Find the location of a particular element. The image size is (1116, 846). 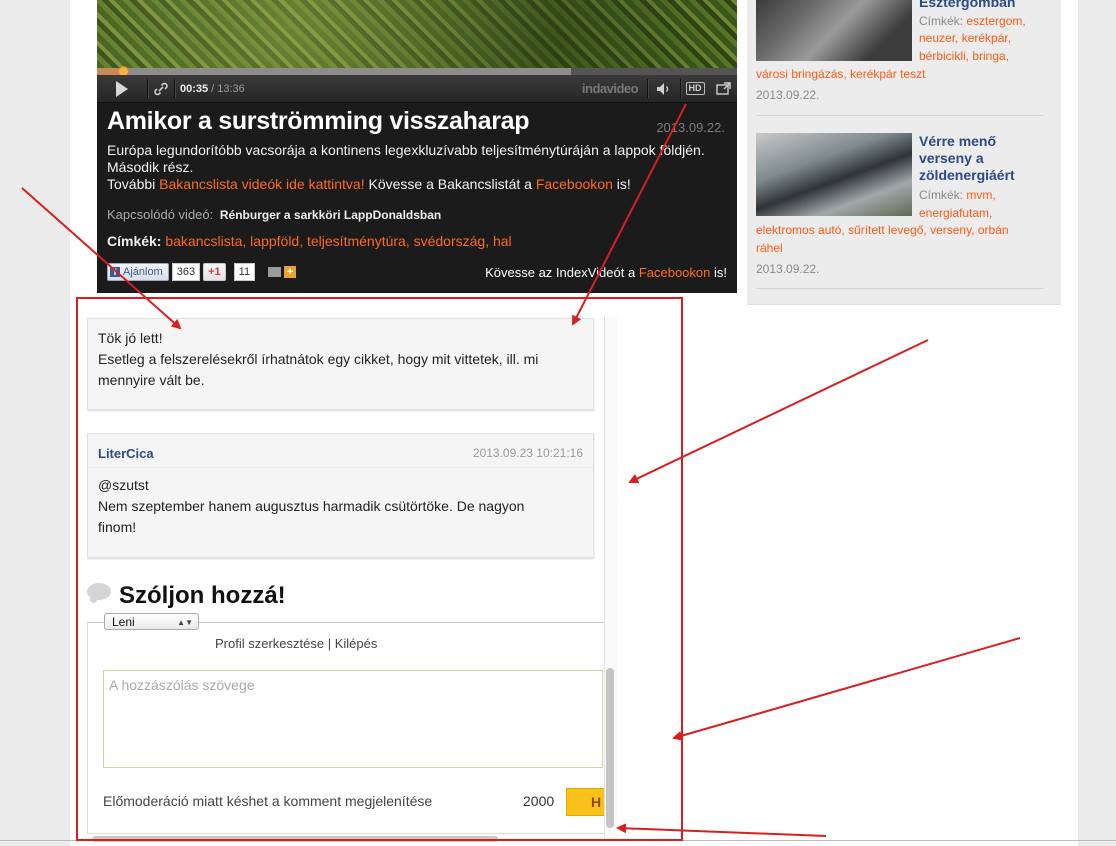

share-link-button is located at coordinates (161, 88).